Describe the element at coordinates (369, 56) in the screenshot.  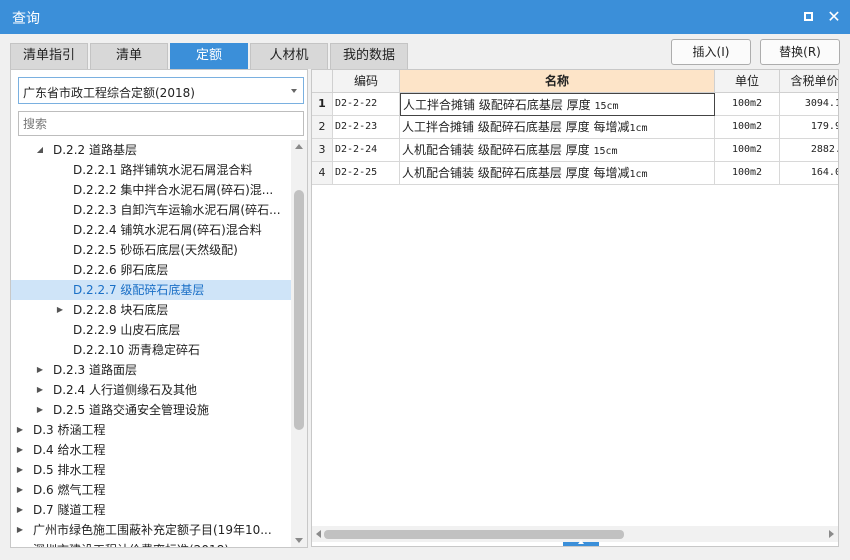
I see `tab-my-data: 我的数据` at that location.